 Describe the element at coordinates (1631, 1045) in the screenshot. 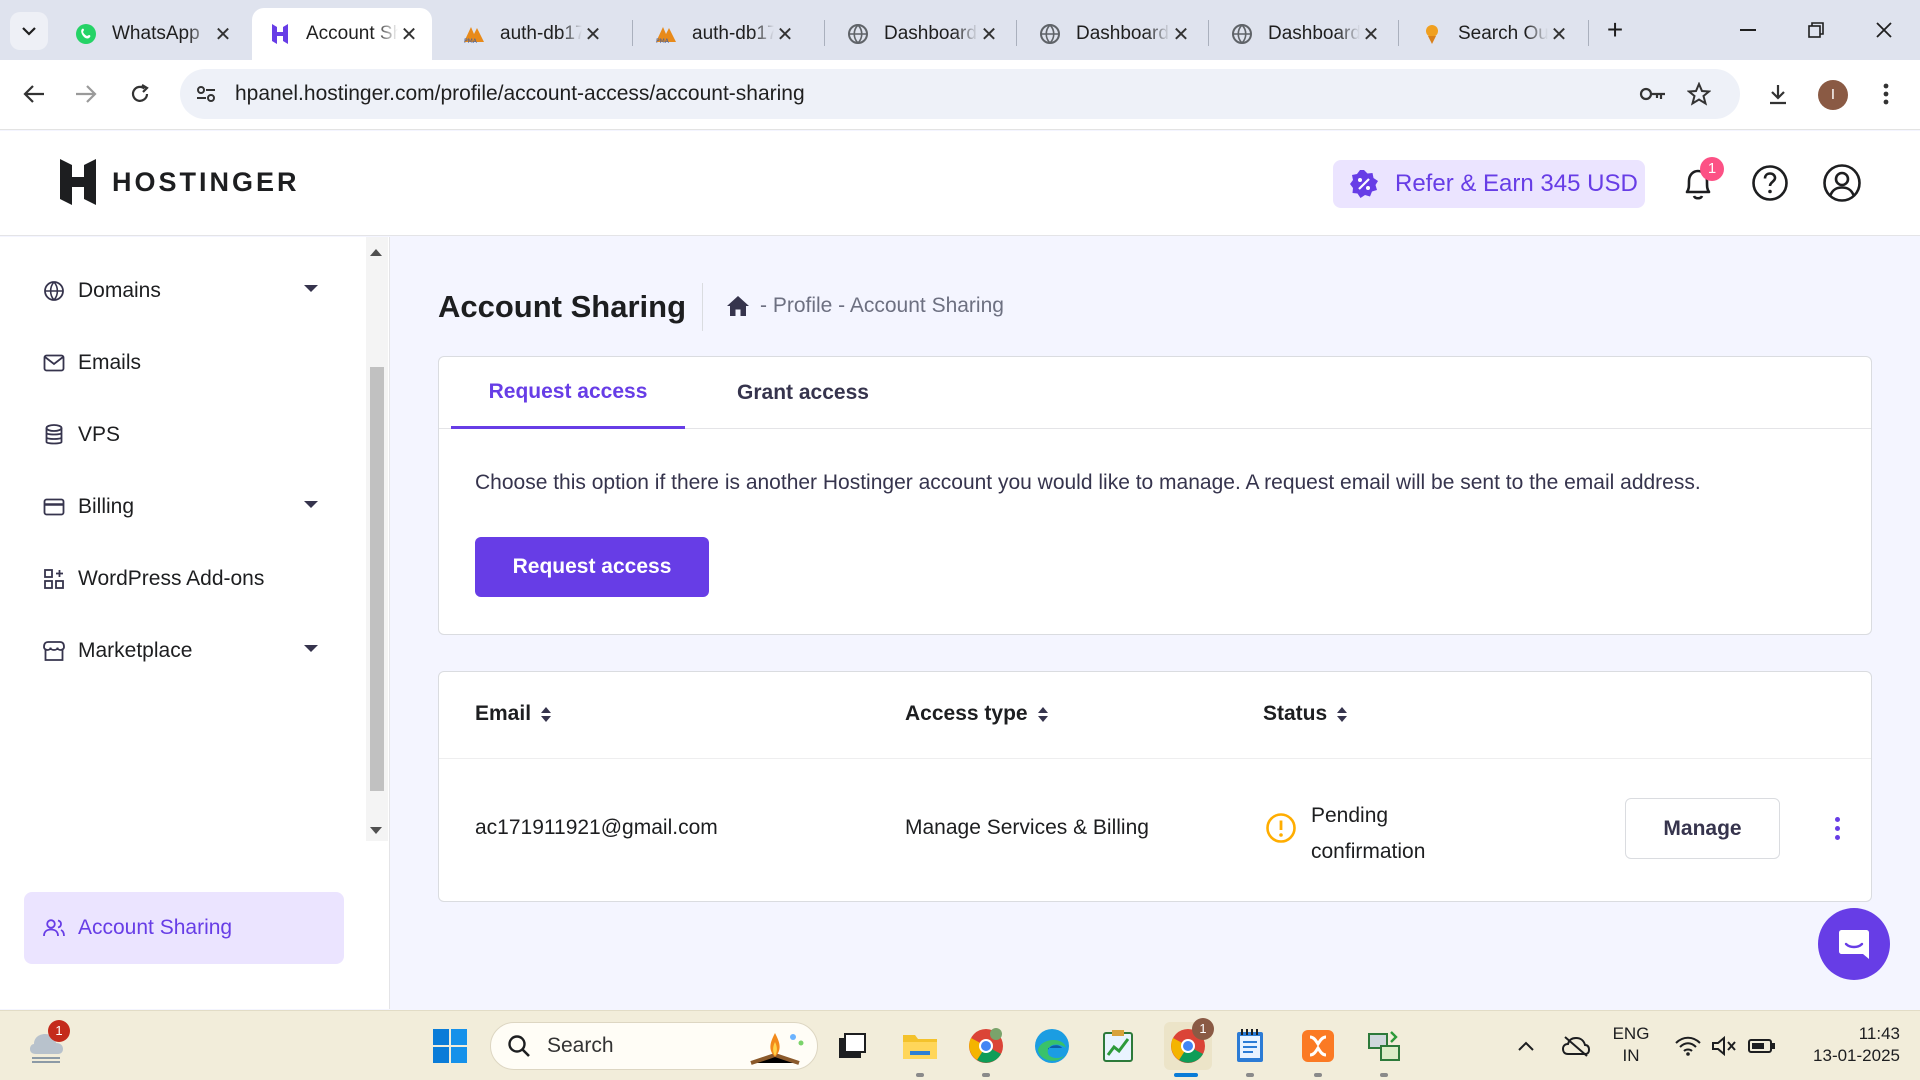

I see `language-indicator: ENG IN` at that location.